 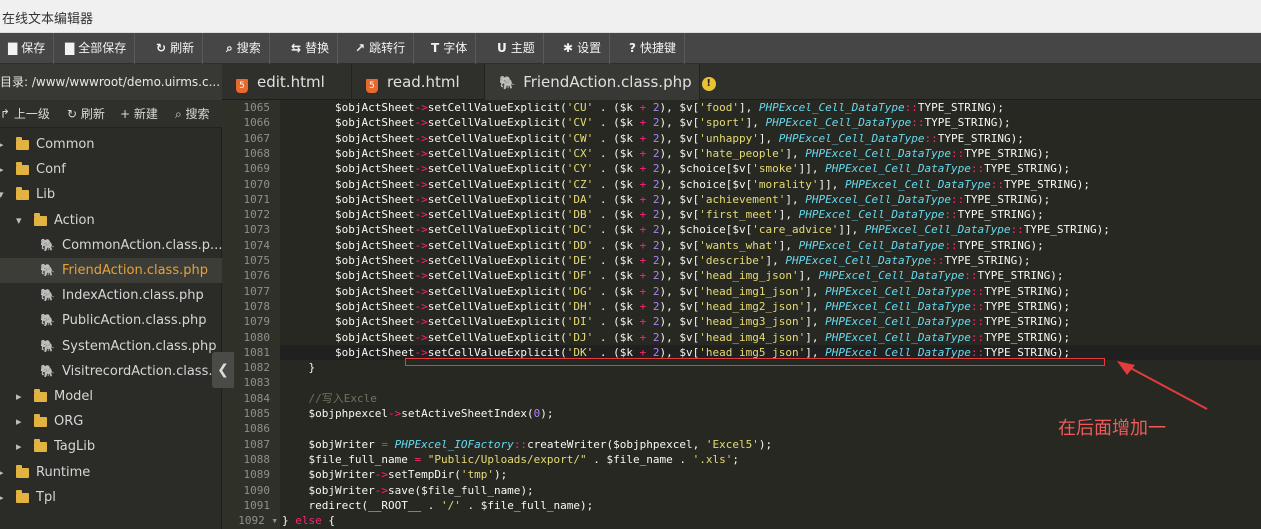 What do you see at coordinates (111, 497) in the screenshot?
I see `folder-item: ▸ Tpl` at bounding box center [111, 497].